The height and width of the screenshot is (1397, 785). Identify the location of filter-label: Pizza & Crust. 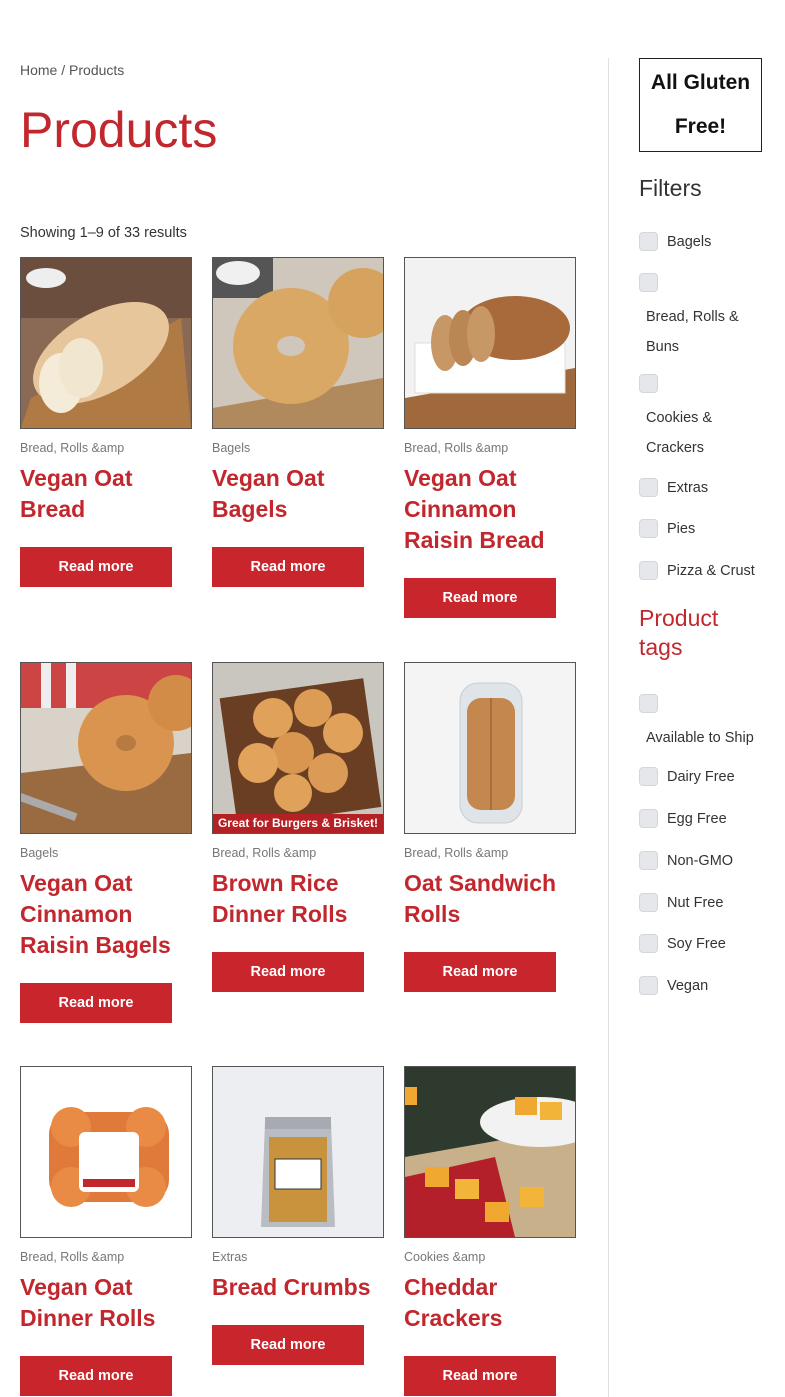
(711, 570).